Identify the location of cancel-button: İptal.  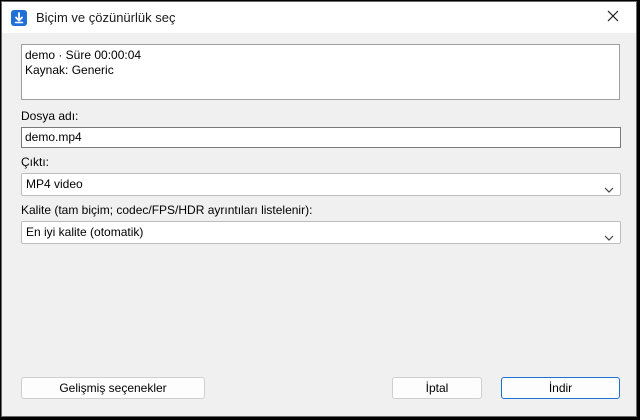
(437, 388).